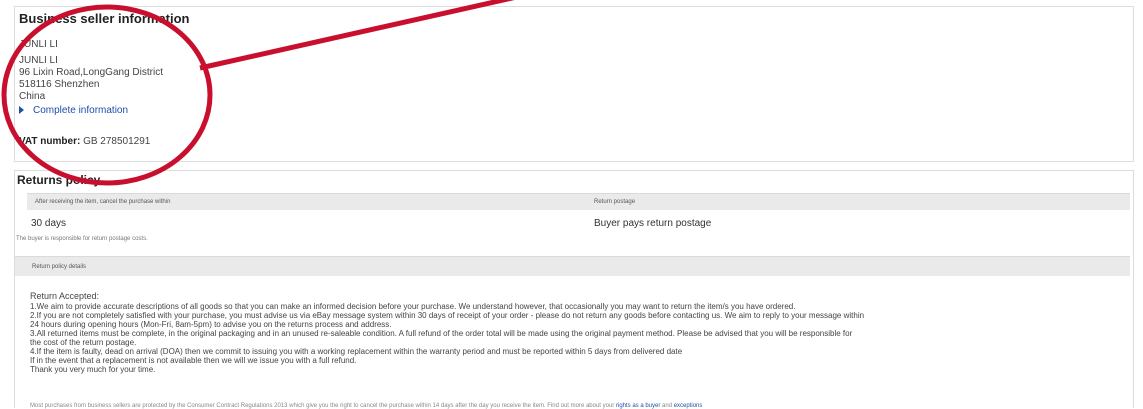 The height and width of the screenshot is (409, 1143). What do you see at coordinates (117, 141) in the screenshot?
I see `vat-value: GB 278501291` at bounding box center [117, 141].